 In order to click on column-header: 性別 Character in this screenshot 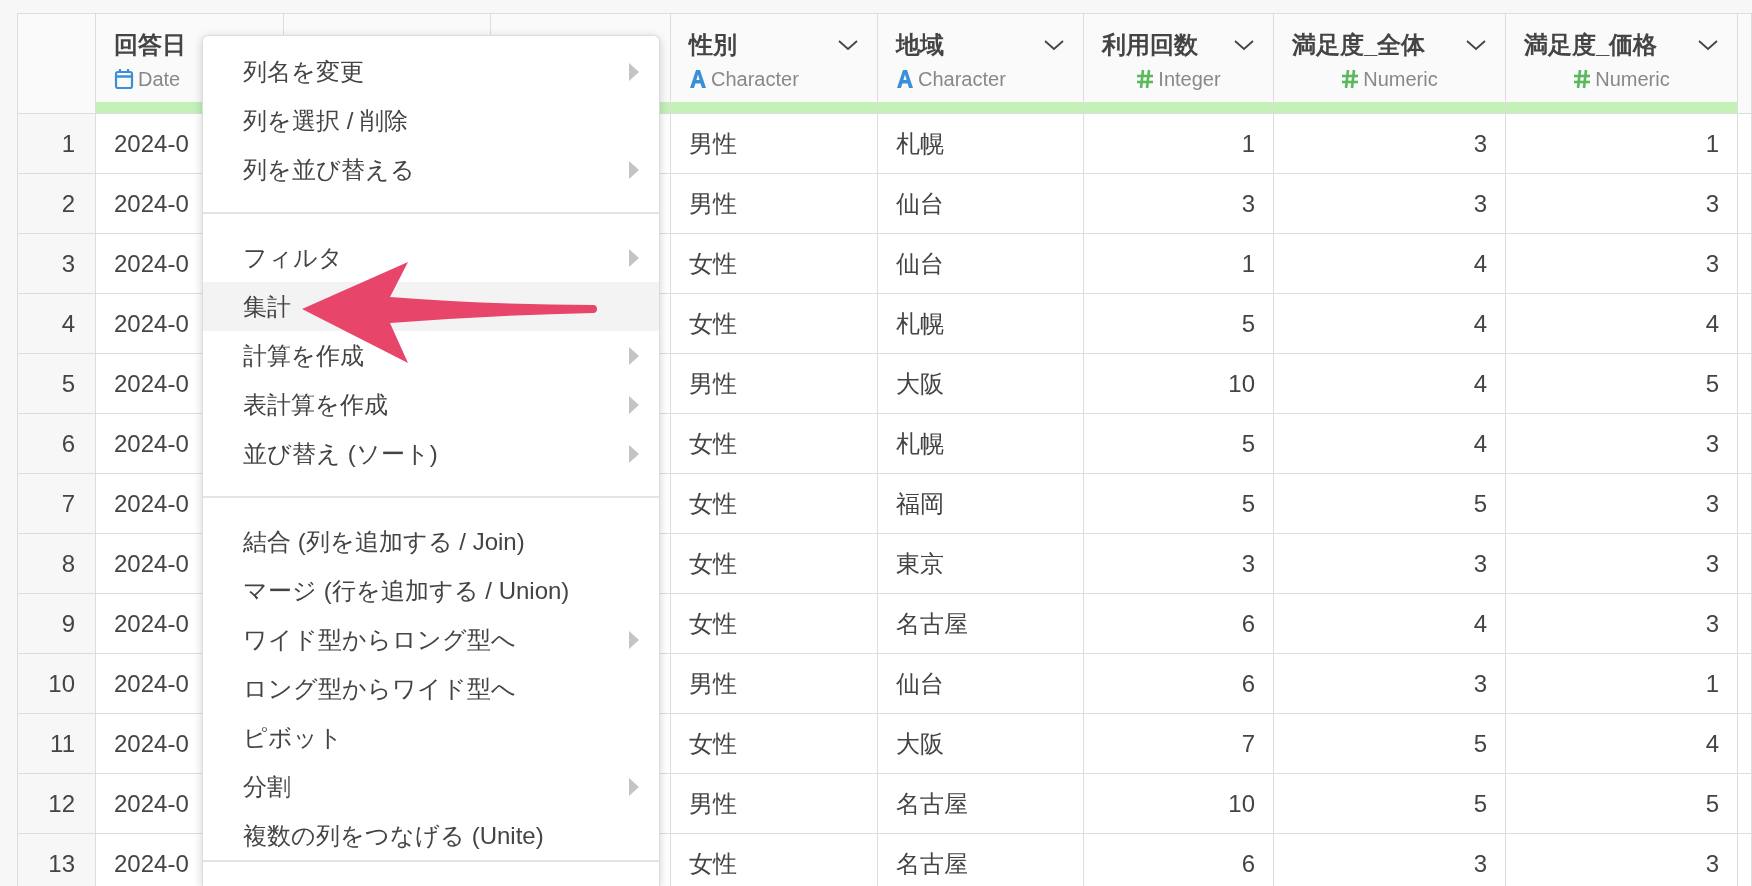, I will do `click(774, 64)`.